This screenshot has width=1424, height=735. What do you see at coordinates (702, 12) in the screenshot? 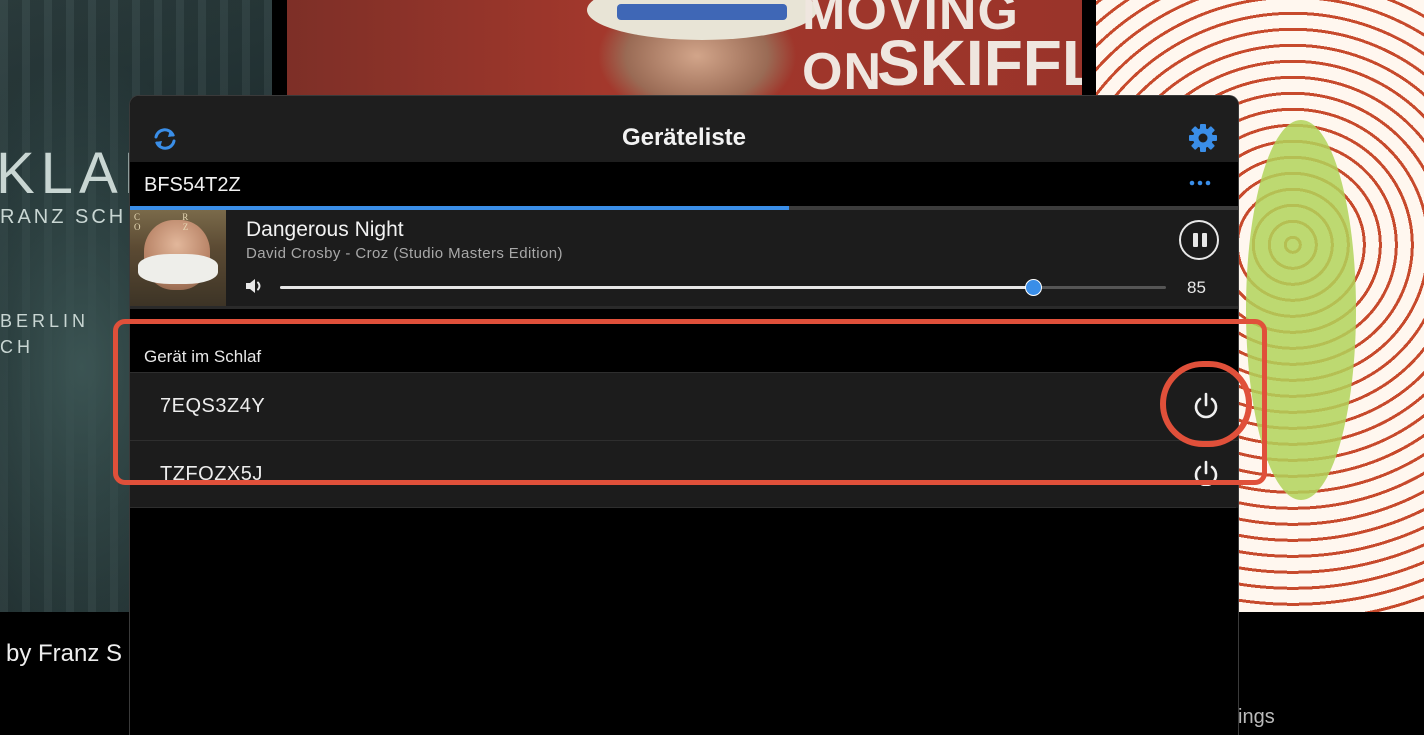
I see `album-middle-hatband` at bounding box center [702, 12].